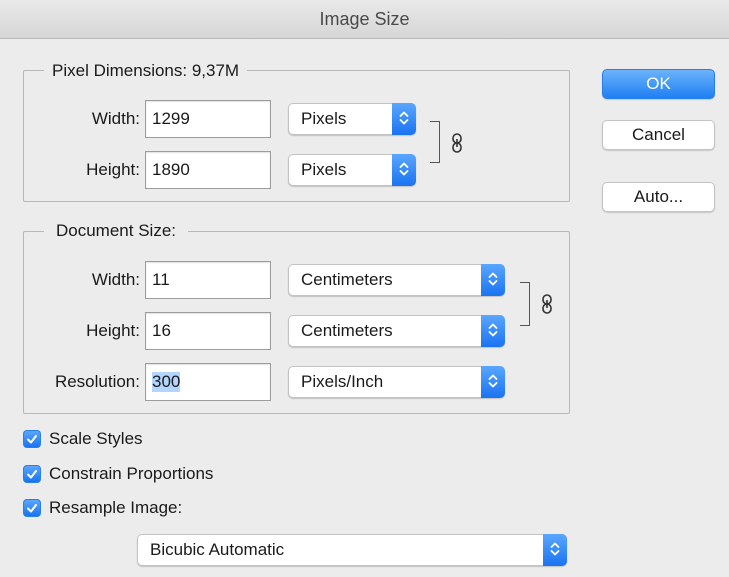 Image resolution: width=729 pixels, height=577 pixels. What do you see at coordinates (171, 169) in the screenshot?
I see `pixel-height-value: 1890` at bounding box center [171, 169].